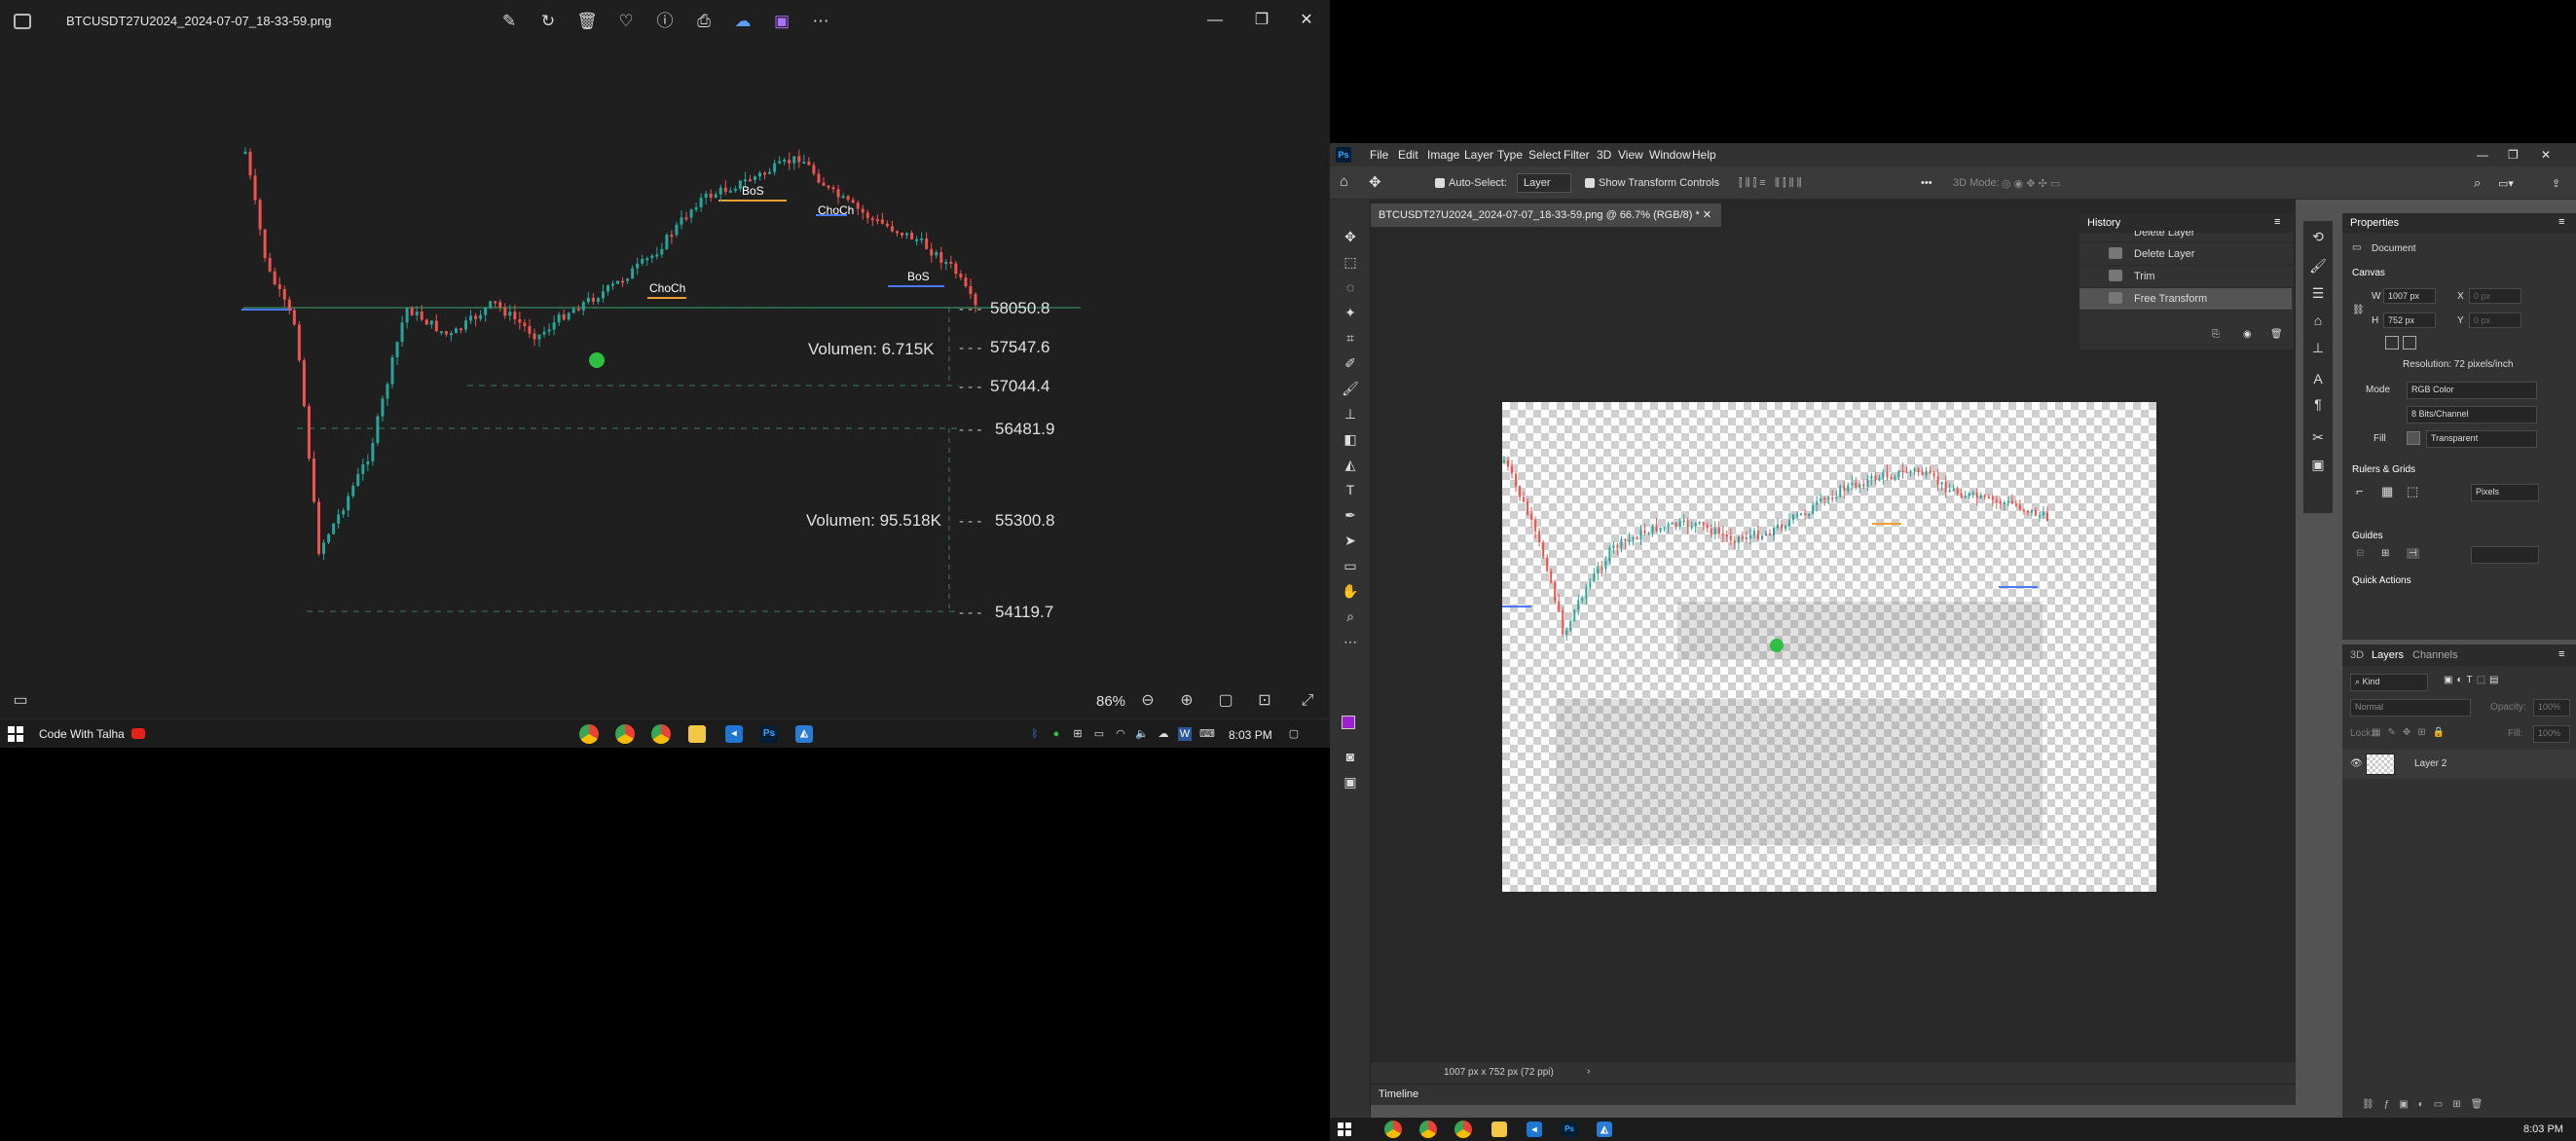  Describe the element at coordinates (2495, 296) in the screenshot. I see `x-field: 0 px` at that location.